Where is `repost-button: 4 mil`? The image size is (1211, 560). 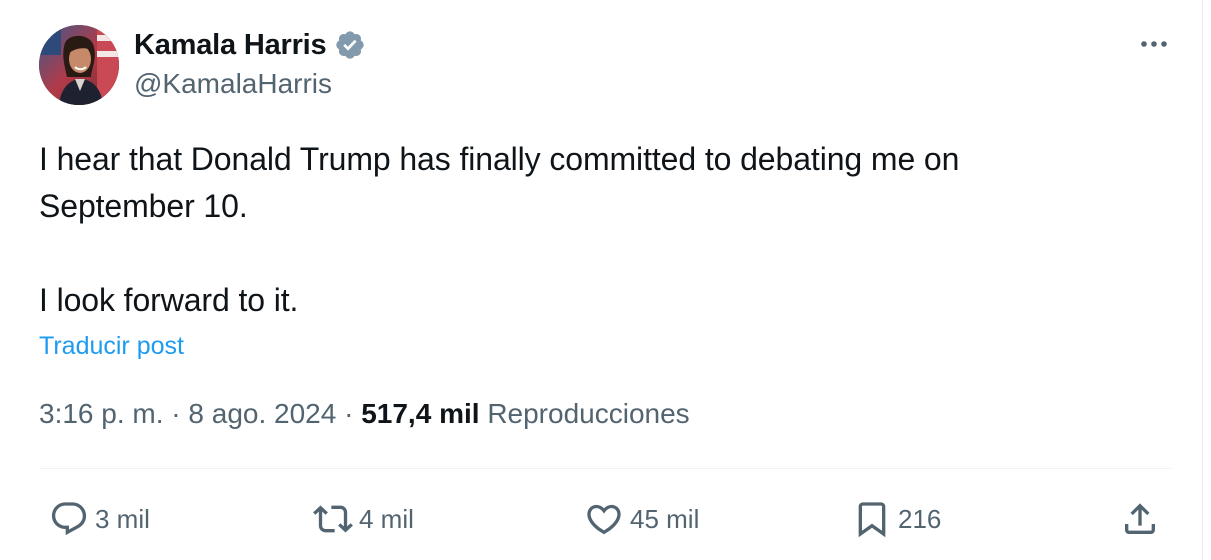 repost-button: 4 mil is located at coordinates (363, 519).